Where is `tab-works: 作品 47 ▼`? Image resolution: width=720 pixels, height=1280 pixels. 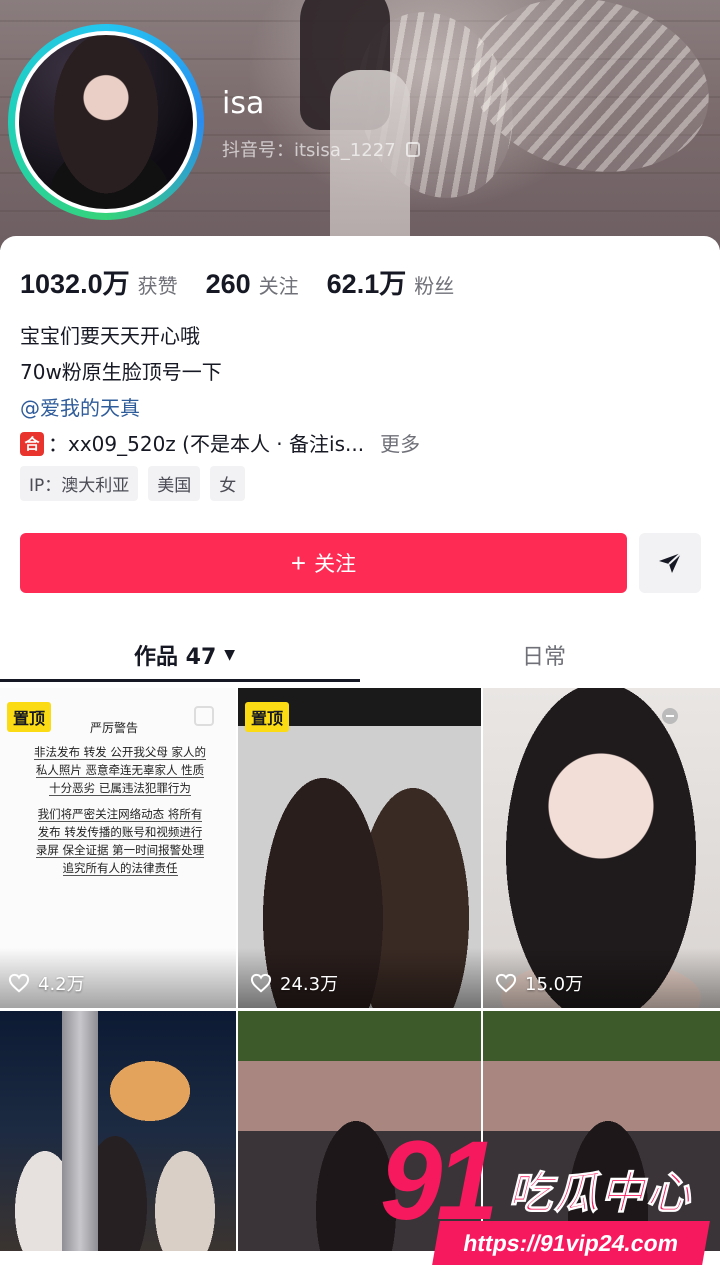 tab-works: 作品 47 ▼ is located at coordinates (184, 655).